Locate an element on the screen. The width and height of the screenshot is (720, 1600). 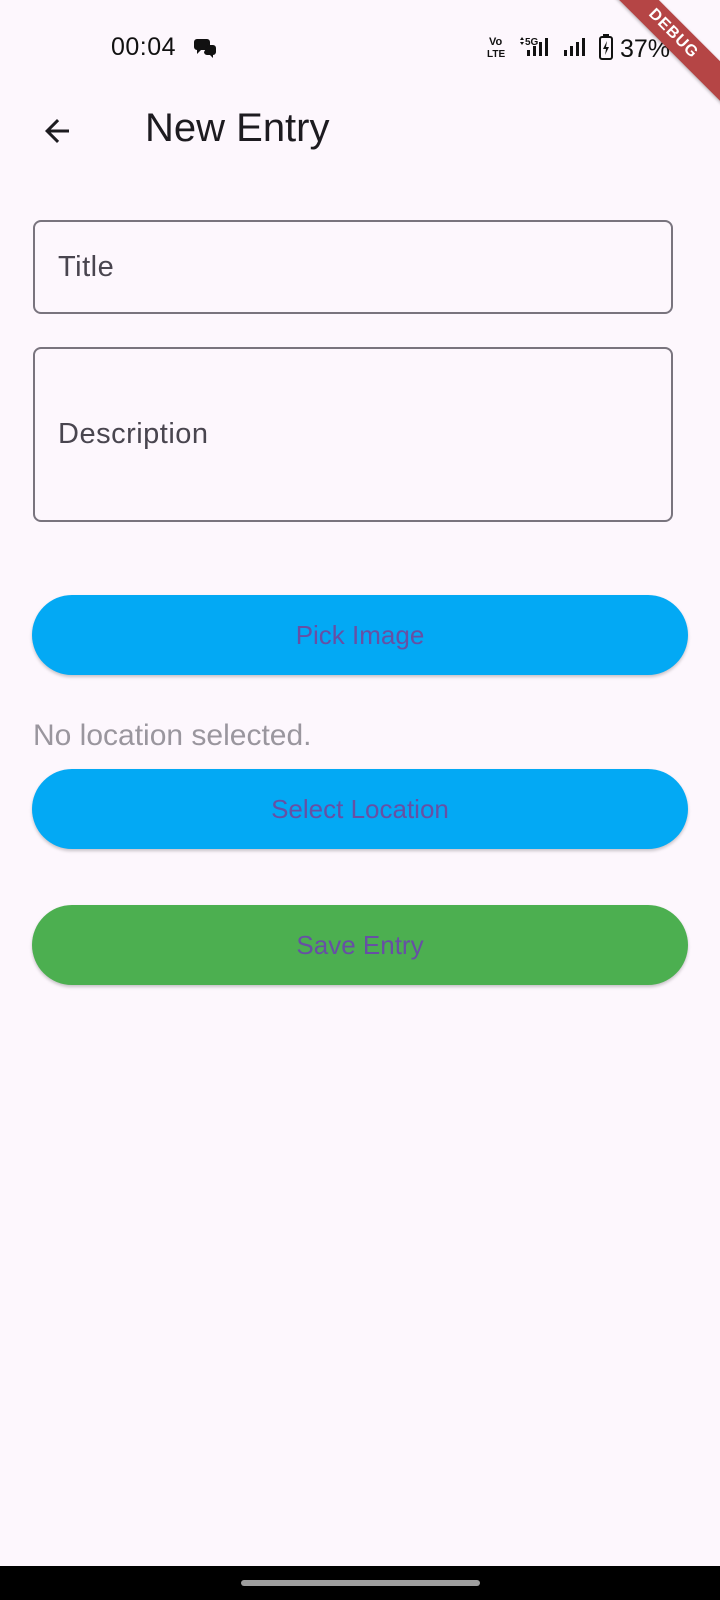
select-location-button: Select Location is located at coordinates (360, 809).